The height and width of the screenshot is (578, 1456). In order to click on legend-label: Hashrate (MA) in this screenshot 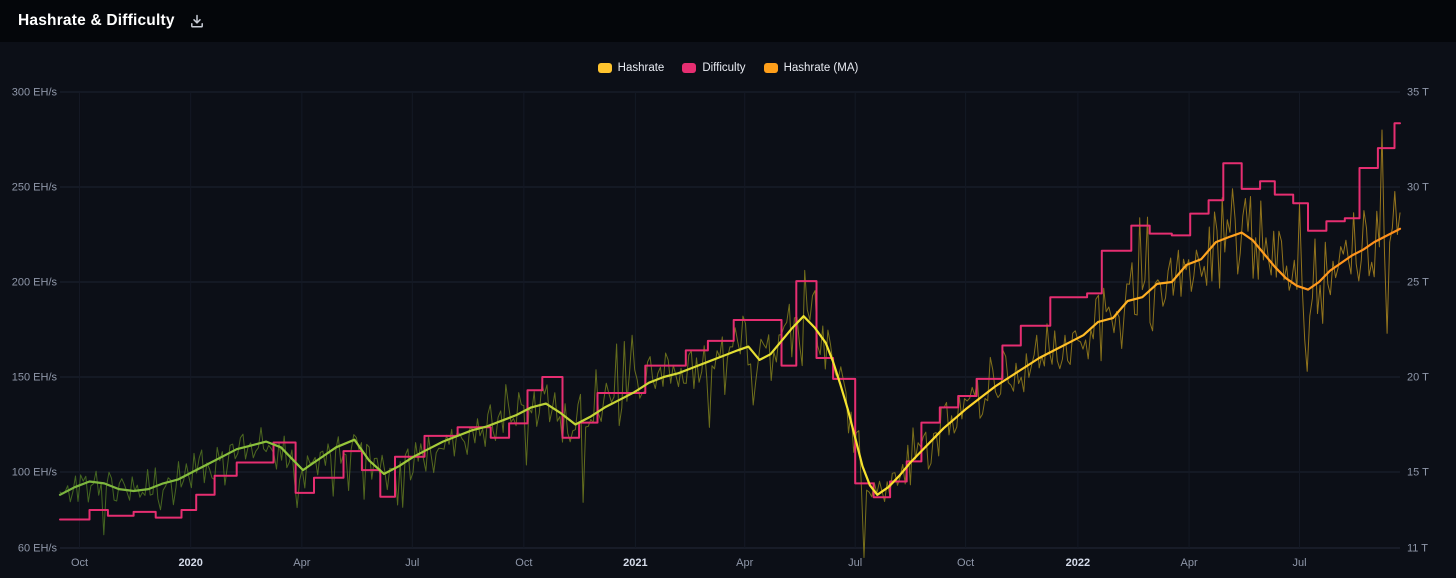, I will do `click(821, 68)`.